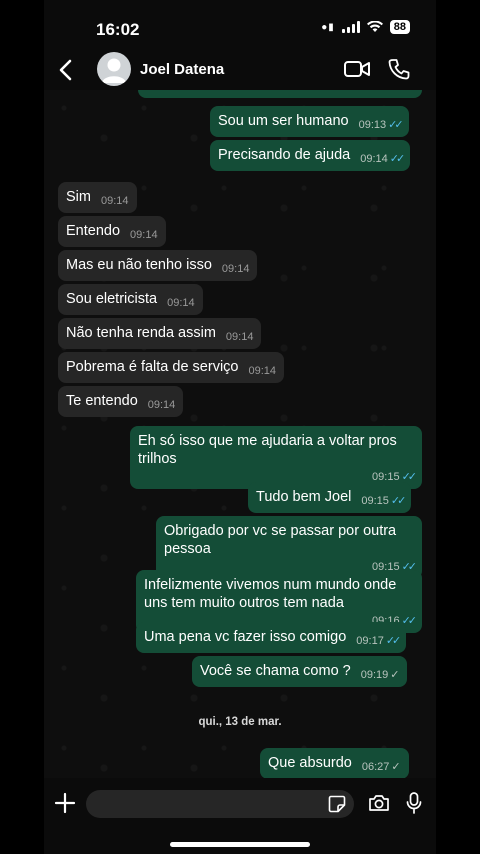 The image size is (480, 854). I want to click on message-input, so click(220, 804).